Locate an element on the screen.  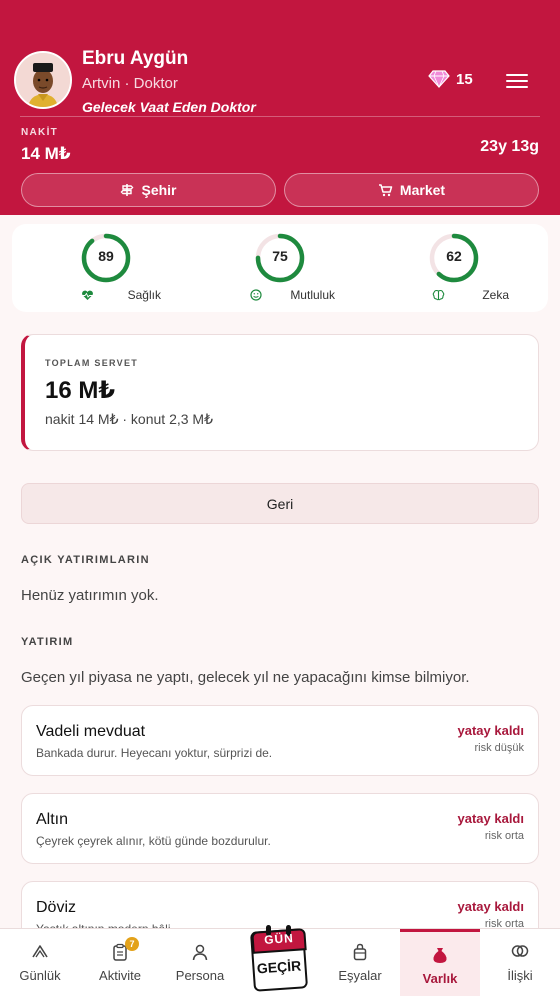
cash-value: 14 M₺ is located at coordinates (46, 153).